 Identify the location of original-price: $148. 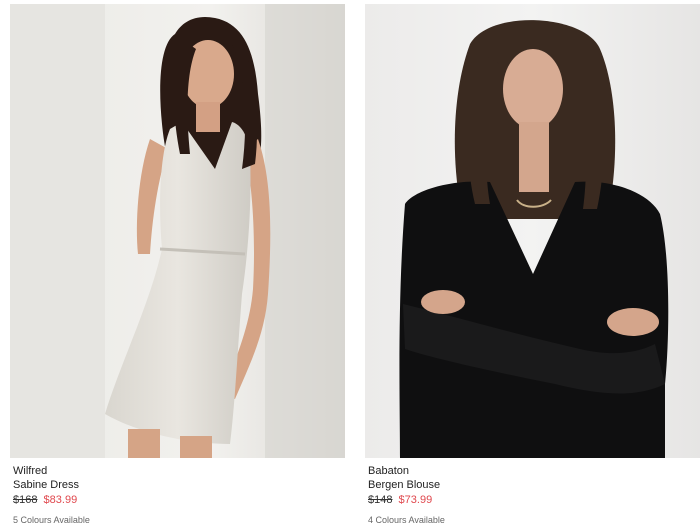
(380, 500).